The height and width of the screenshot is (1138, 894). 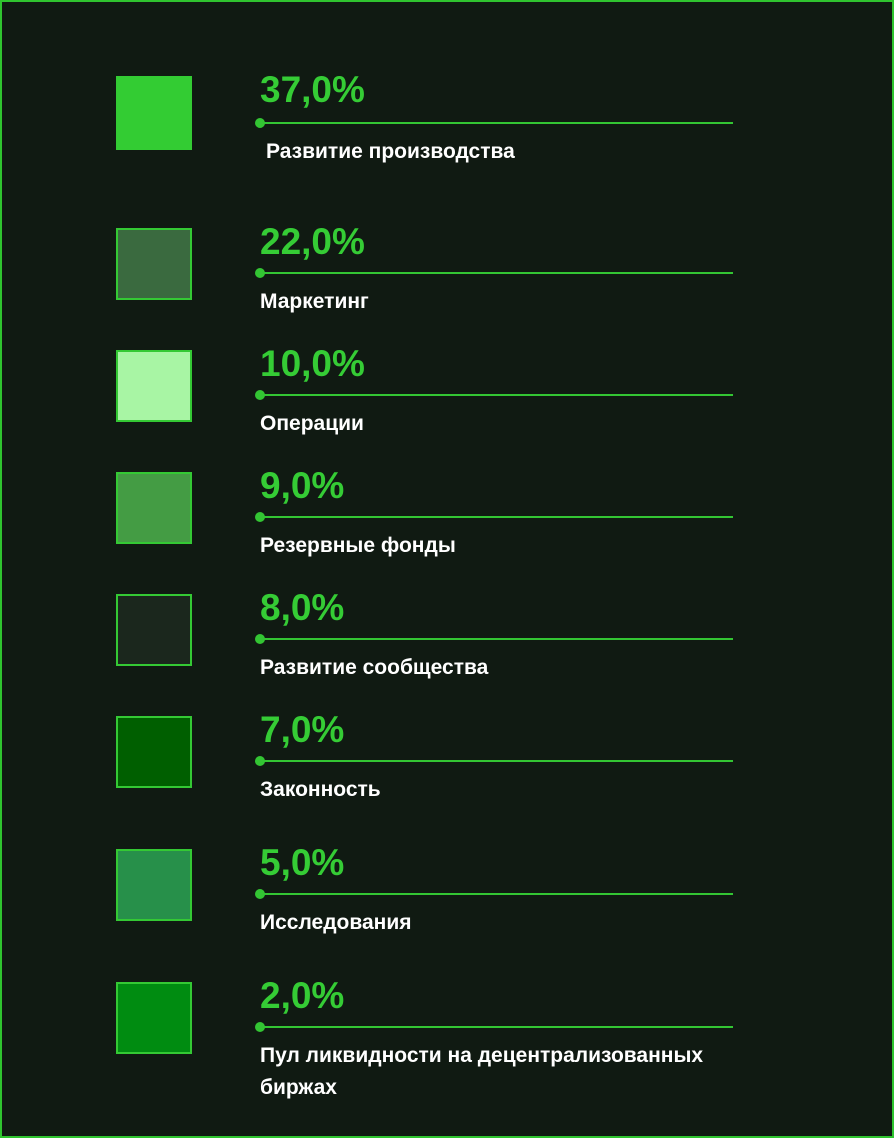 I want to click on percent-value: 22,0%, so click(x=312, y=241).